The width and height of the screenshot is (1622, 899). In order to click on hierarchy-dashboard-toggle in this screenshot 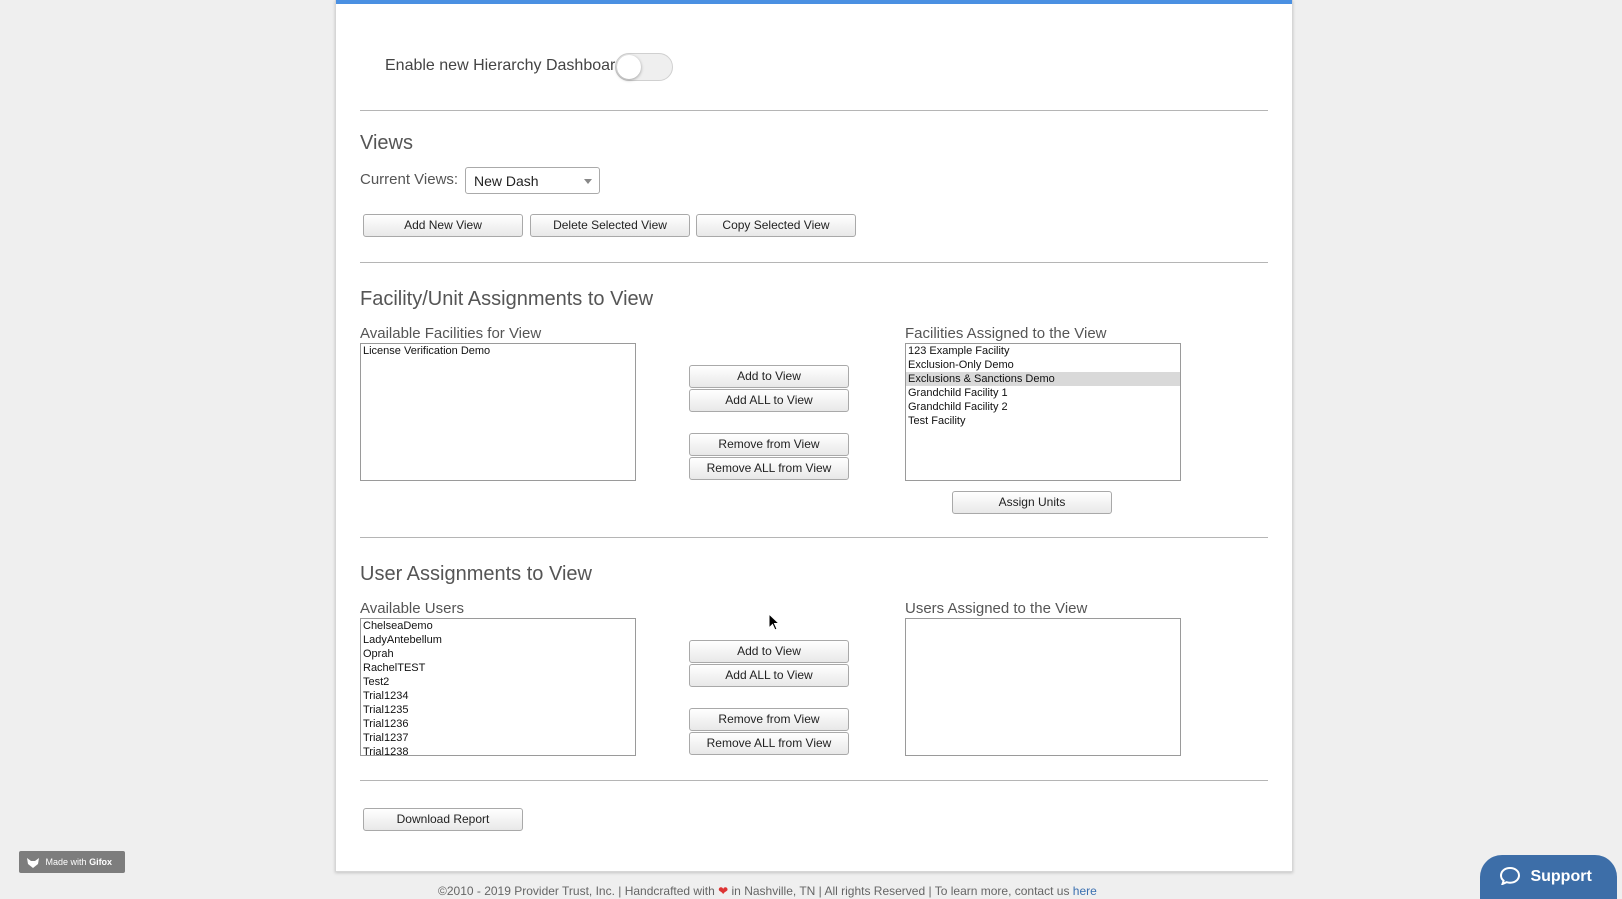, I will do `click(644, 67)`.